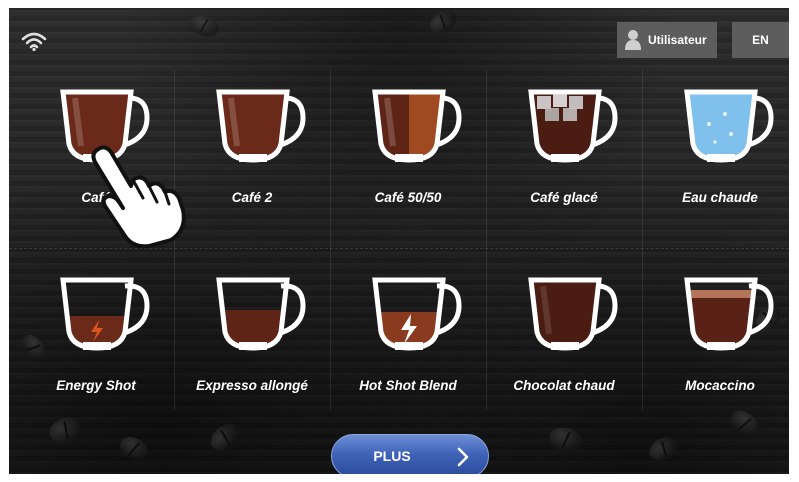 This screenshot has height=482, width=799. Describe the element at coordinates (96, 356) in the screenshot. I see `drink-tile-energy-shot: Energy Shot` at that location.